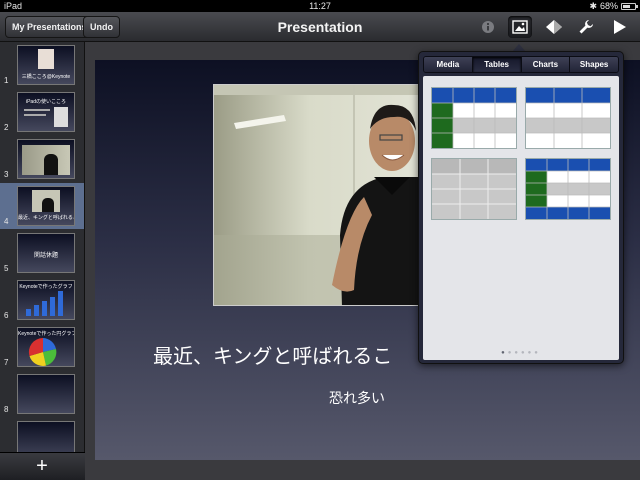 This screenshot has height=480, width=640. What do you see at coordinates (629, 6) in the screenshot?
I see `battery-icon` at bounding box center [629, 6].